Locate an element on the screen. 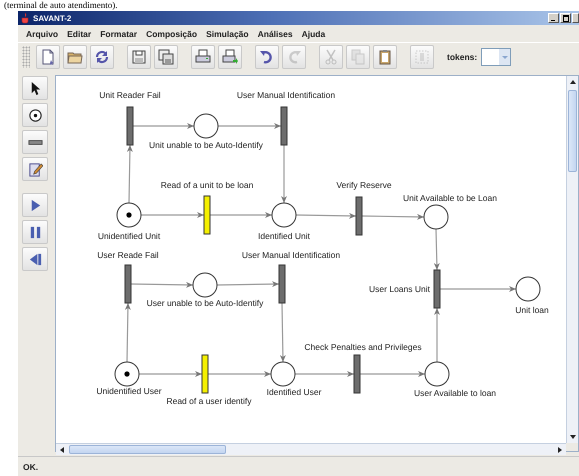 Image resolution: width=579 pixels, height=476 pixels. undo-button is located at coordinates (267, 56).